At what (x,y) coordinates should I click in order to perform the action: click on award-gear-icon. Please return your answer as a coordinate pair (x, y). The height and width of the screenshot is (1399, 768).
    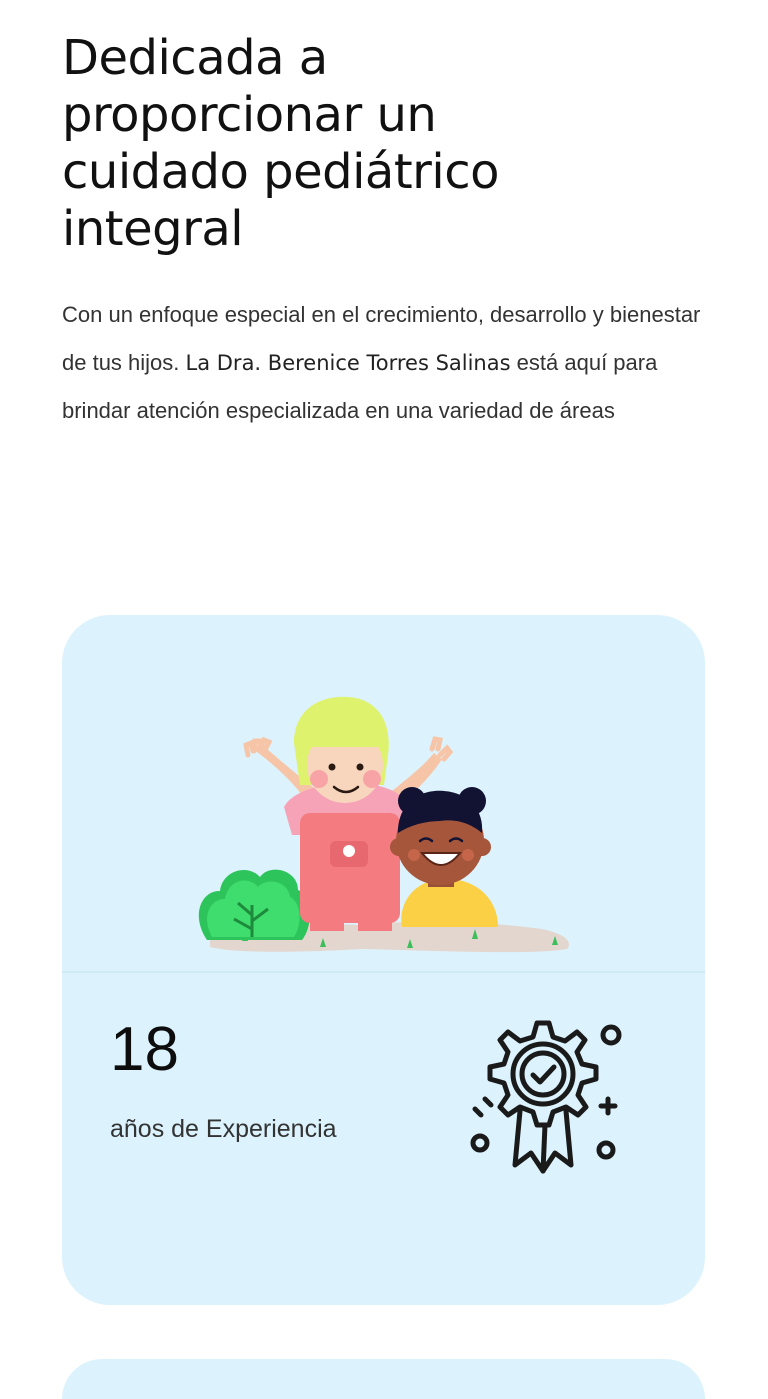
    Looking at the image, I should click on (546, 1097).